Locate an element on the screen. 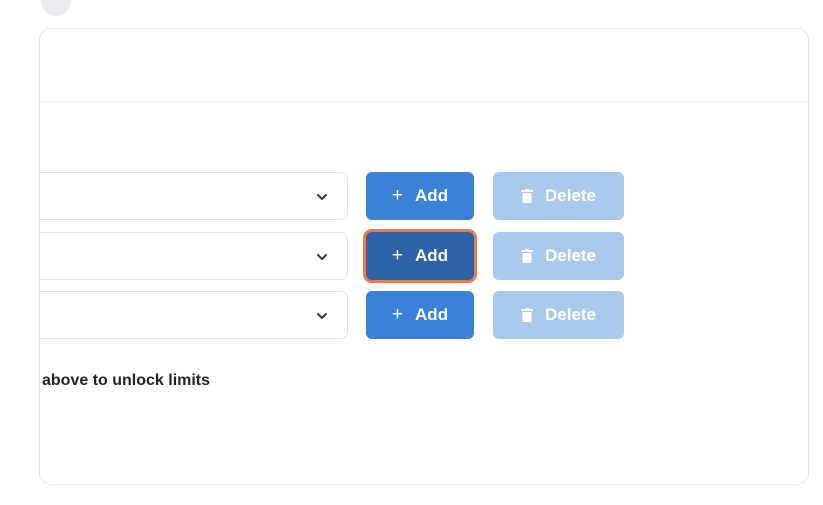 The image size is (823, 505). row-2-select is located at coordinates (194, 256).